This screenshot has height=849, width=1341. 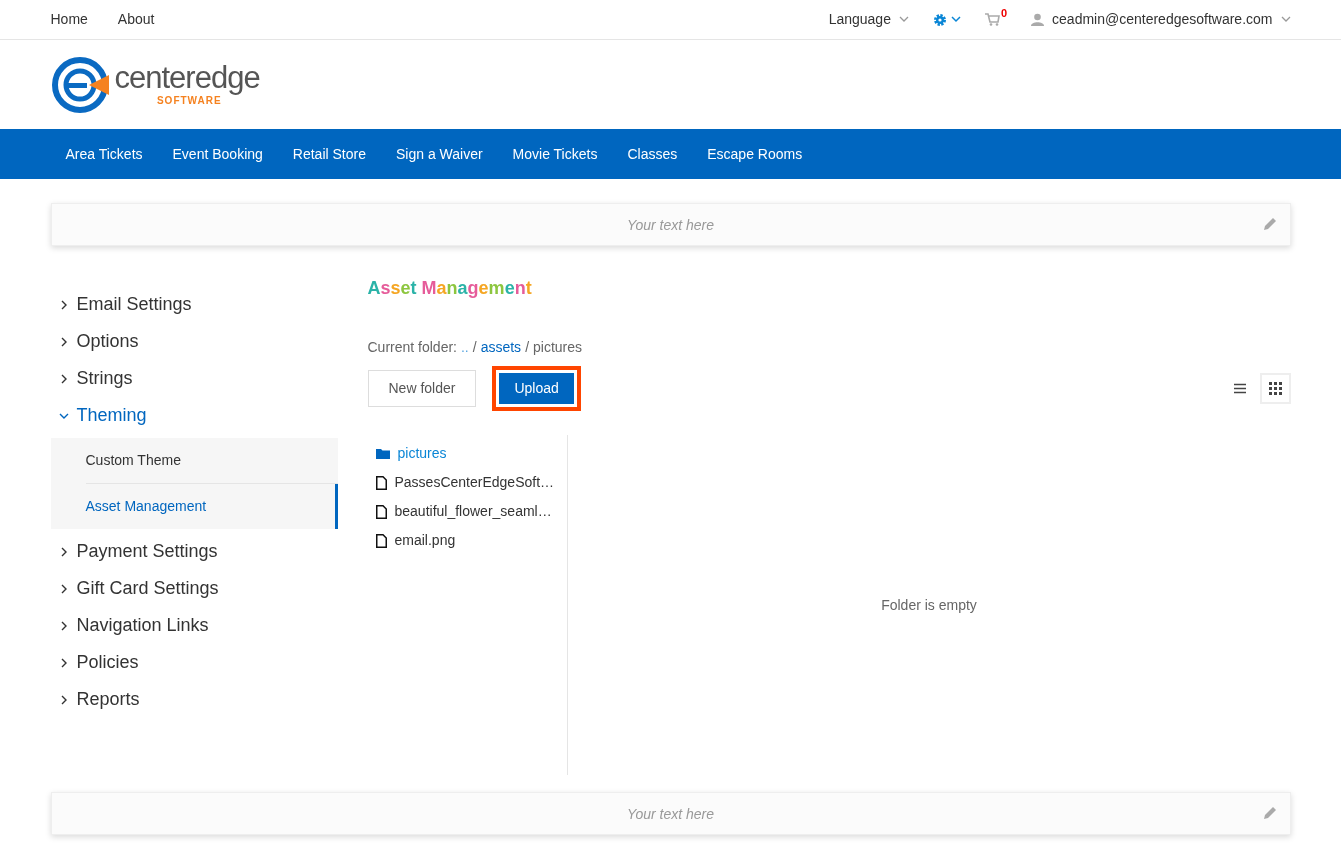 What do you see at coordinates (98, 341) in the screenshot?
I see `sidebar-item: Options` at bounding box center [98, 341].